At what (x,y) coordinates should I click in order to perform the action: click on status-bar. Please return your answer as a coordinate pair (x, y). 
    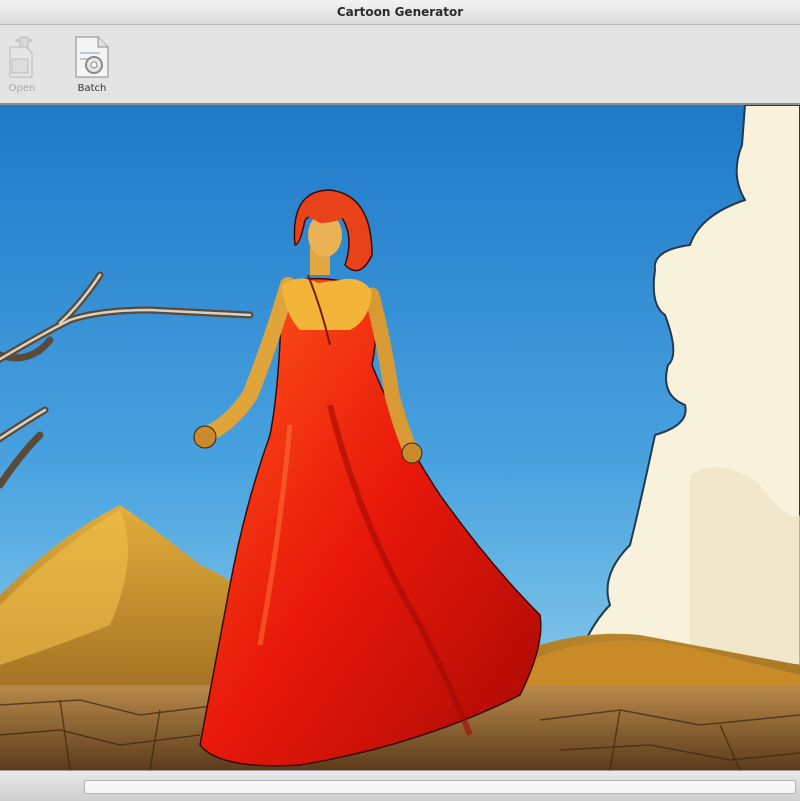
    Looking at the image, I should click on (400, 785).